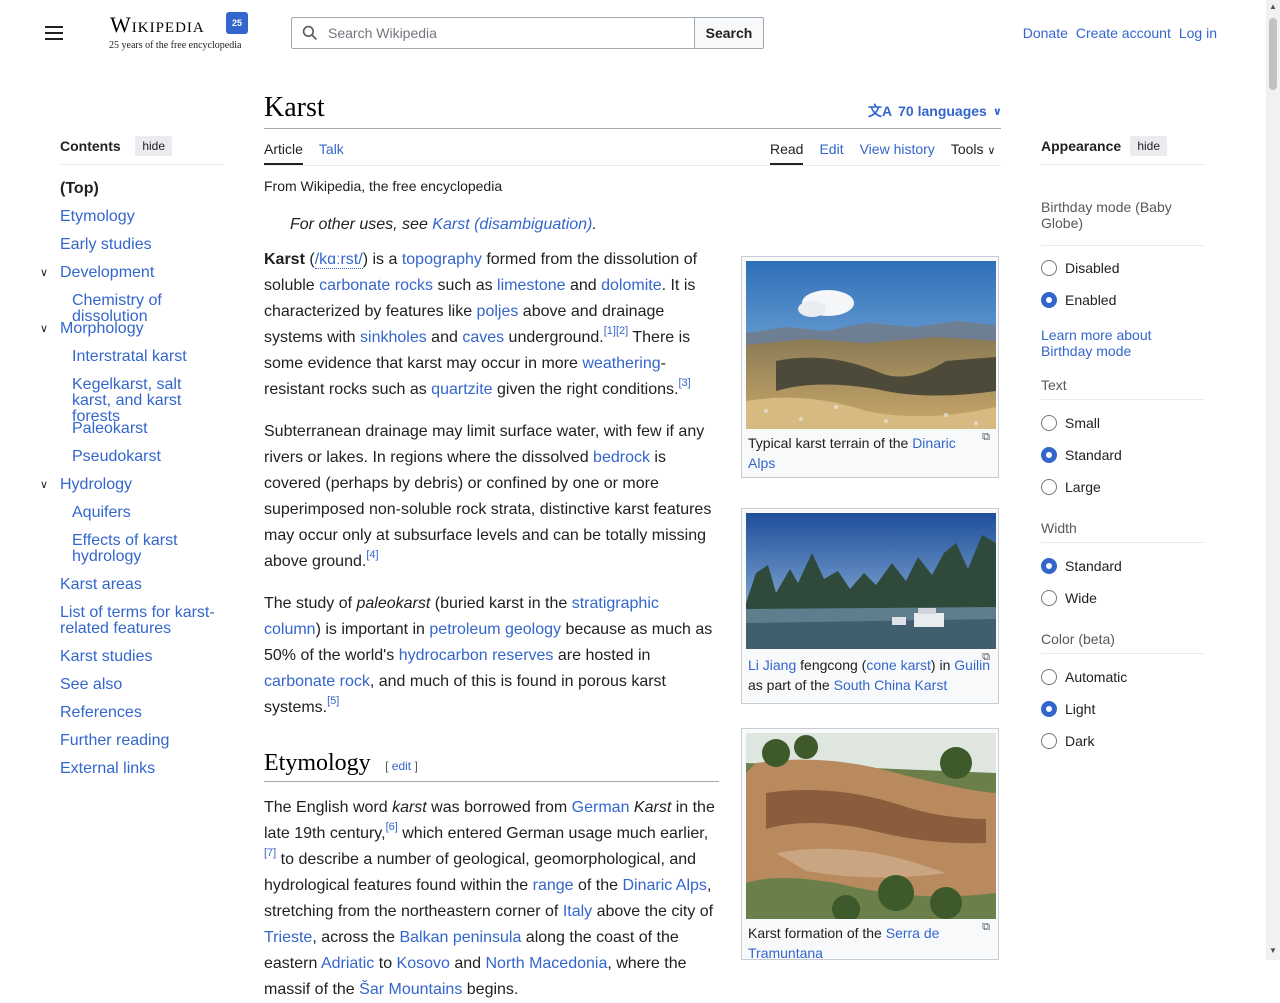 The image size is (1280, 1003). I want to click on radio-birthday-enabled: Enabled, so click(1078, 300).